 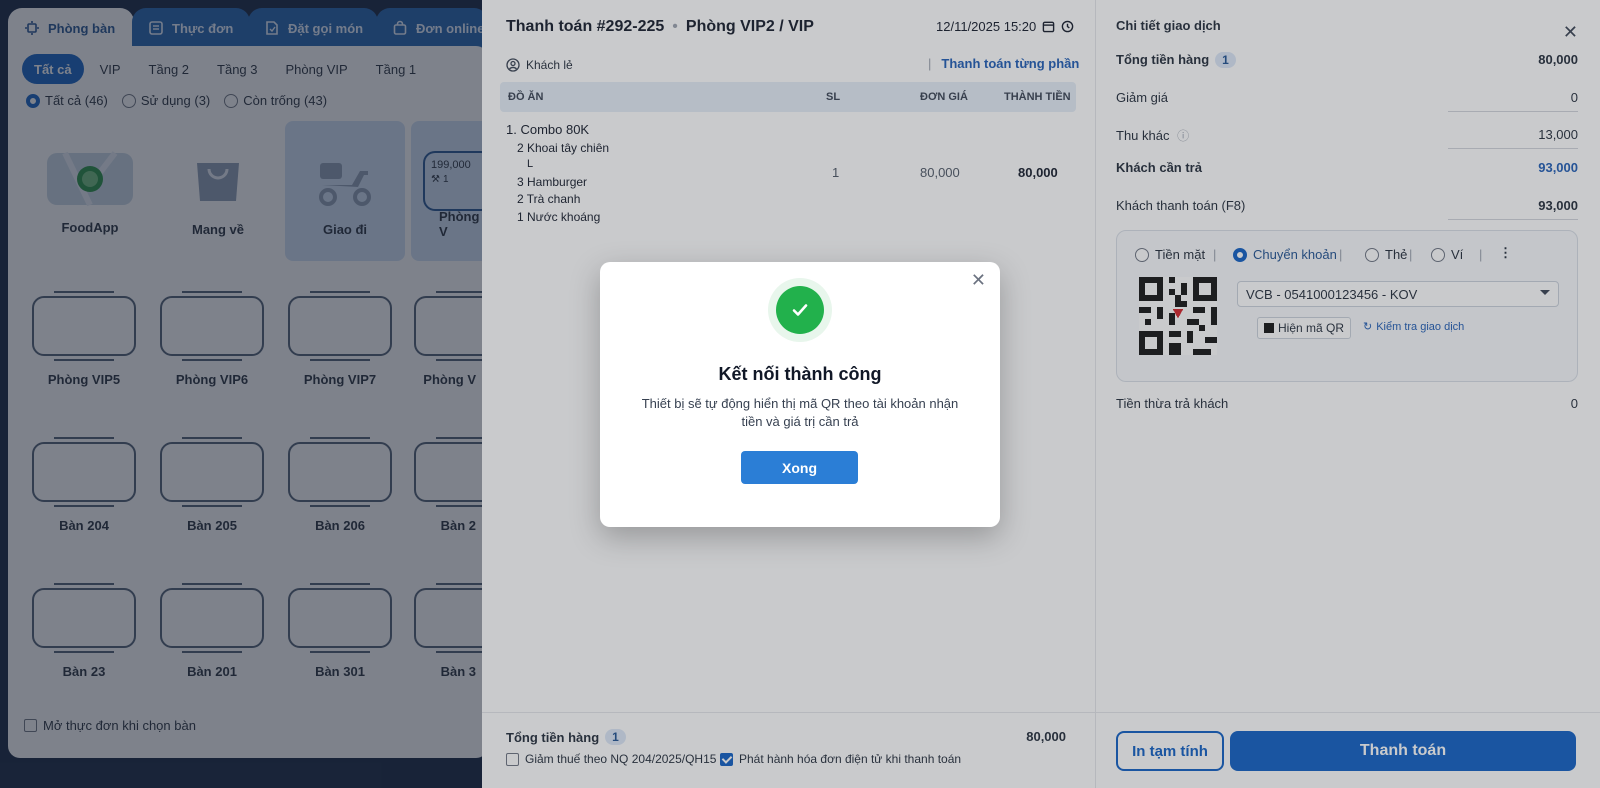 What do you see at coordinates (800, 374) in the screenshot?
I see `dialog-title: Kết nối thành công` at bounding box center [800, 374].